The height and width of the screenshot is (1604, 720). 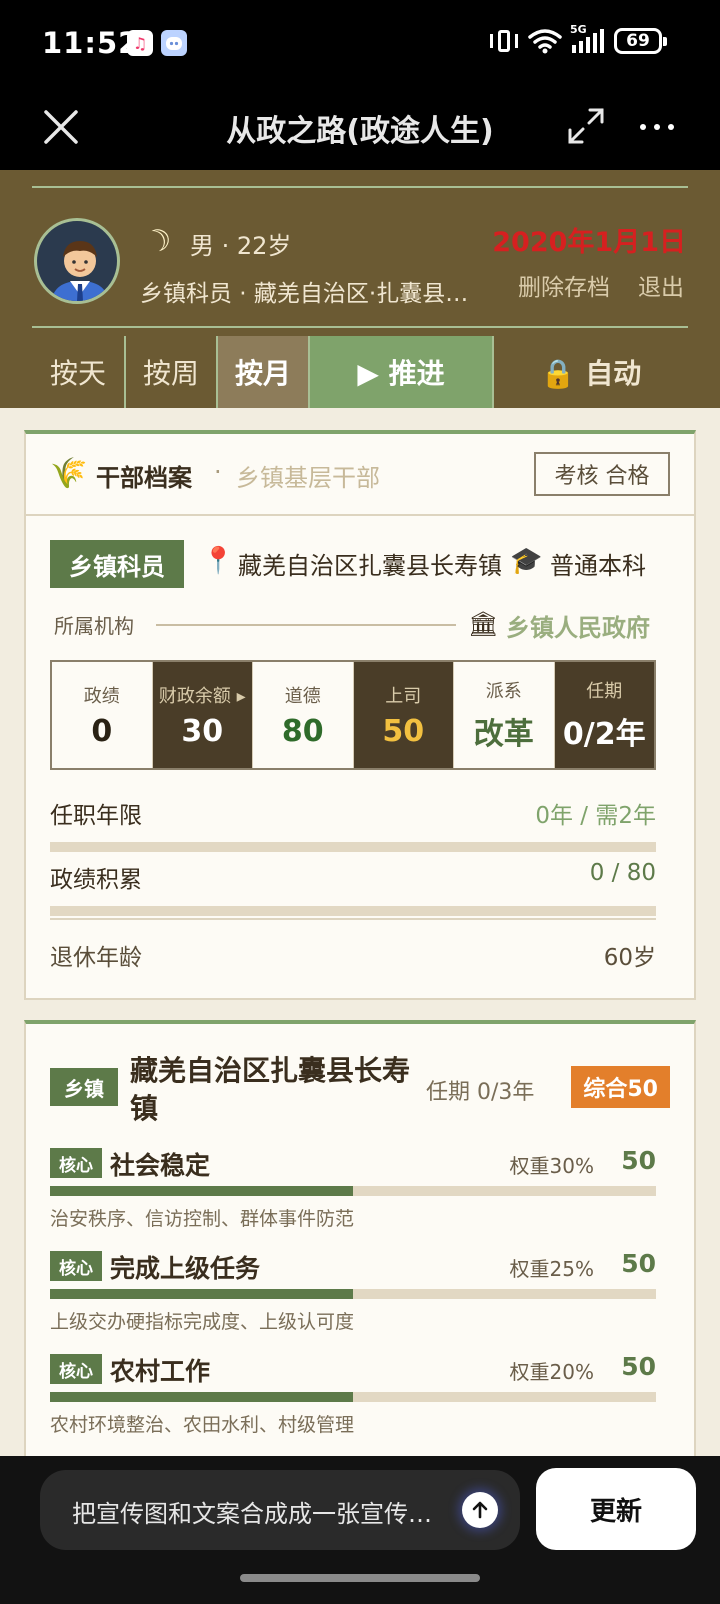 What do you see at coordinates (403, 696) in the screenshot?
I see `stat-label: 上司` at bounding box center [403, 696].